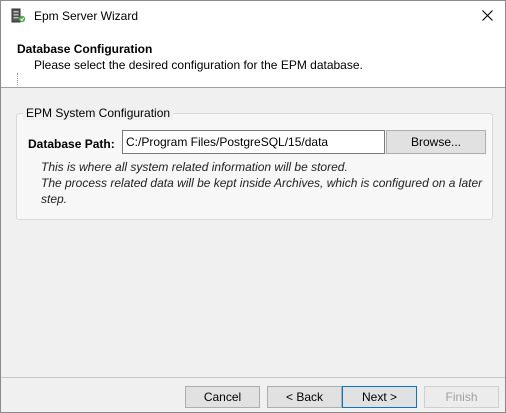 Image resolution: width=506 pixels, height=413 pixels. Describe the element at coordinates (304, 397) in the screenshot. I see `back-button: < Back` at that location.